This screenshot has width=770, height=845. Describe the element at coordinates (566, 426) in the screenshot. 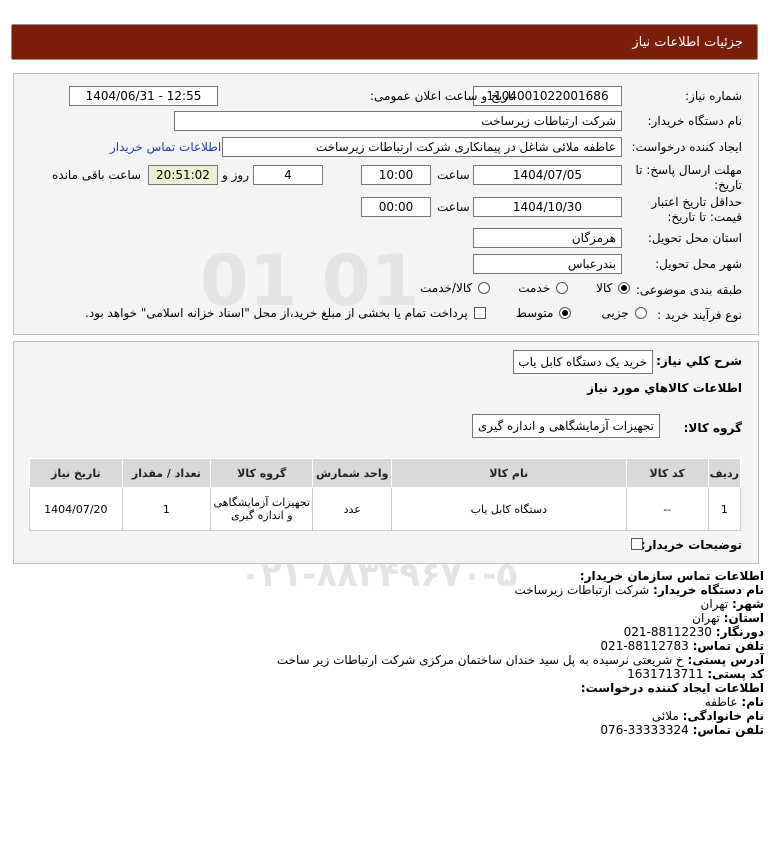

I see `goods-group-field: تجهیزات آزمایشگاهی و اندازه گیری` at that location.